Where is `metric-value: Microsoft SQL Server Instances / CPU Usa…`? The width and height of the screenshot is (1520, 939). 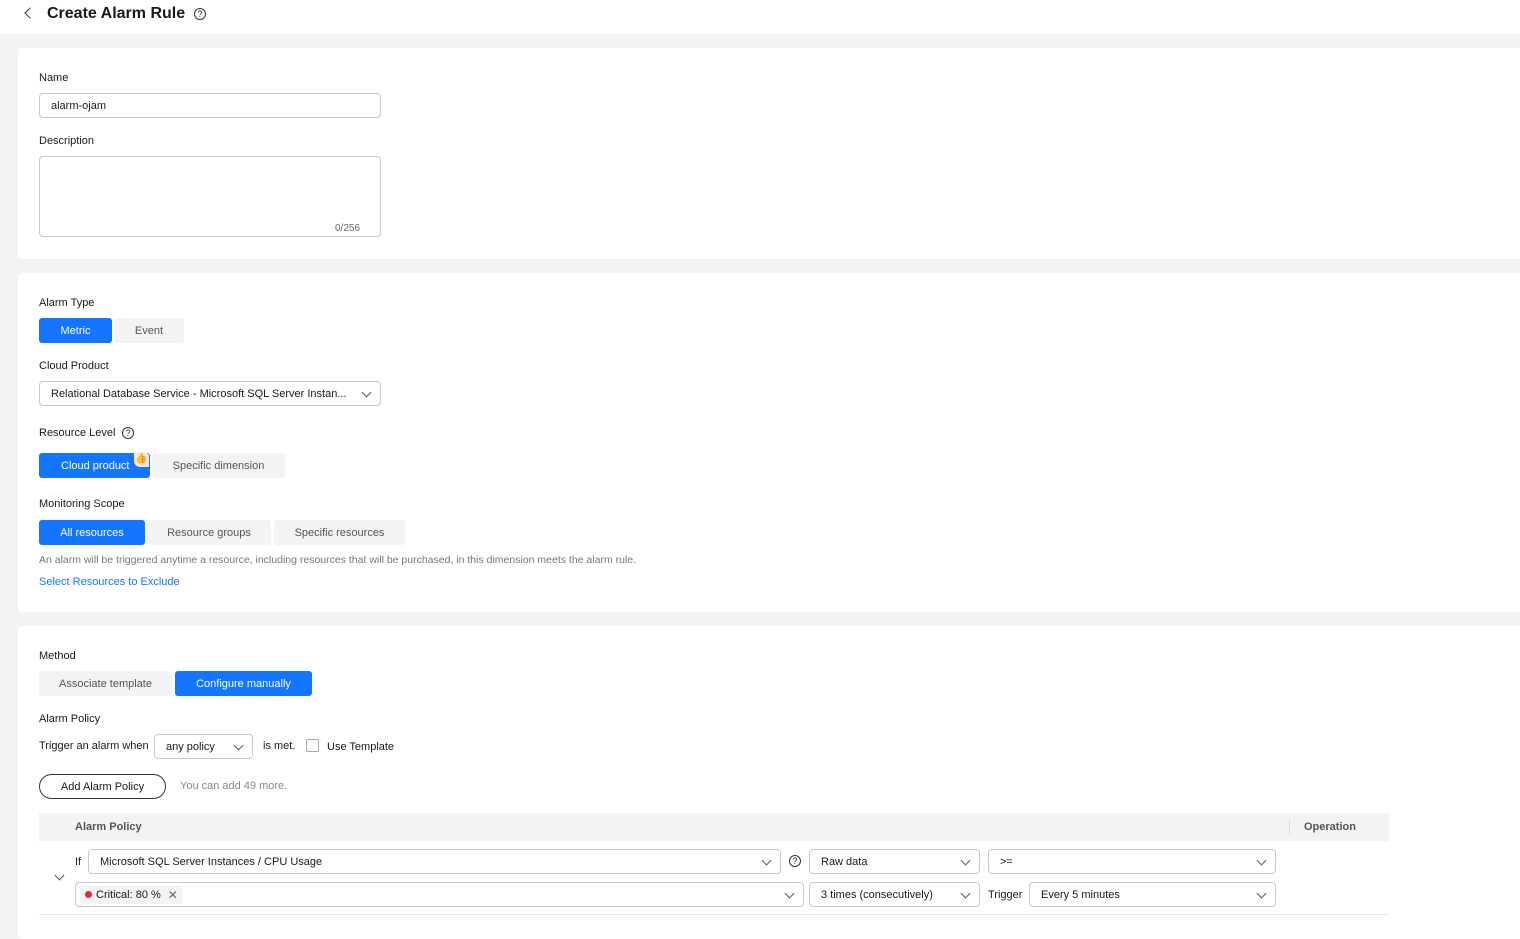 metric-value: Microsoft SQL Server Instances / CPU Usa… is located at coordinates (211, 861).